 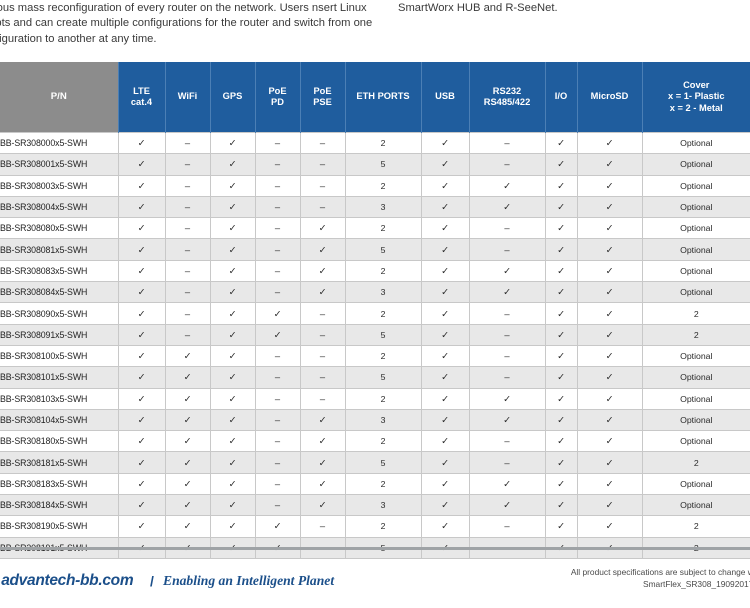 What do you see at coordinates (277, 526) in the screenshot?
I see `cell-poe-pd: ✓` at bounding box center [277, 526].